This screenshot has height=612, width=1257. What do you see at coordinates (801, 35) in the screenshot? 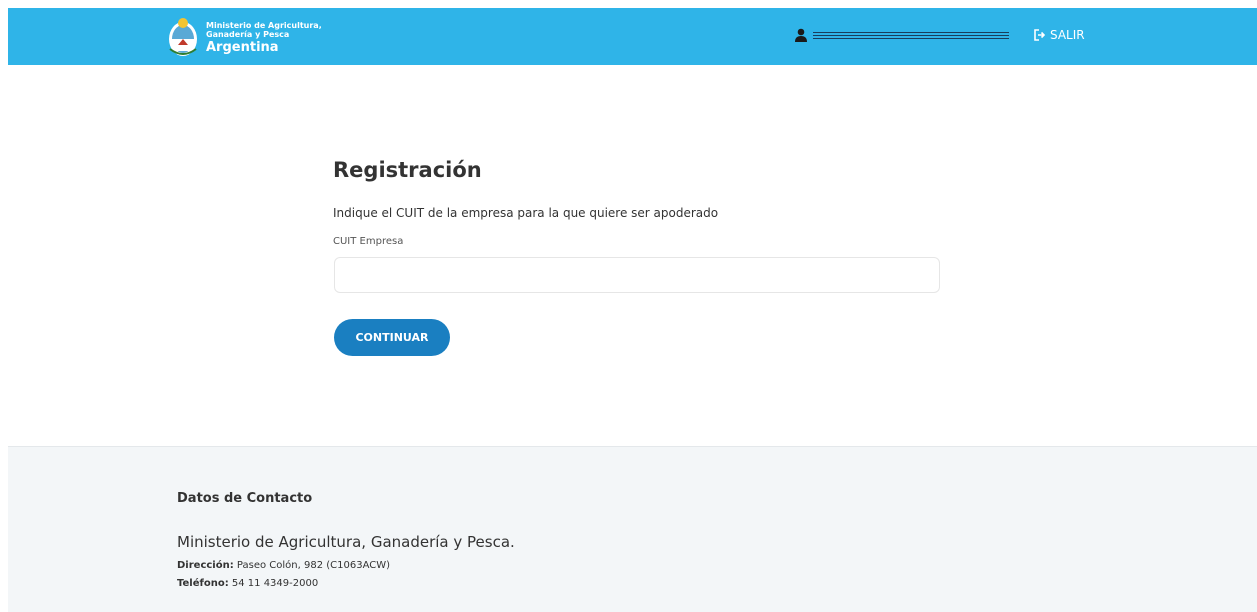
I see `user-icon` at bounding box center [801, 35].